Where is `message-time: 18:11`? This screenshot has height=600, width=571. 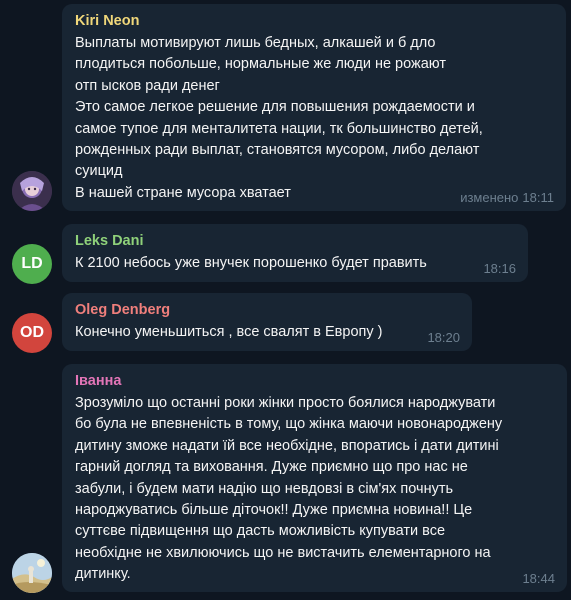 message-time: 18:11 is located at coordinates (538, 197).